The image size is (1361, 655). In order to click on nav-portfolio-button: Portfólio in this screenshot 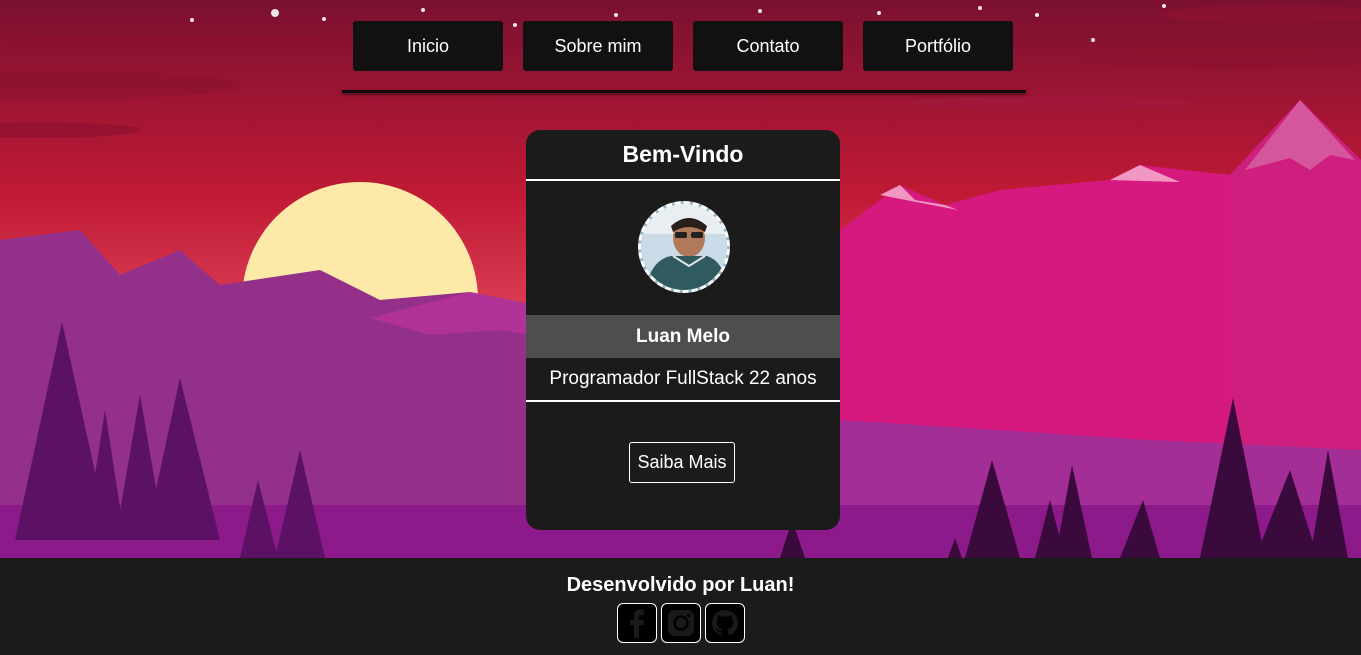, I will do `click(938, 46)`.